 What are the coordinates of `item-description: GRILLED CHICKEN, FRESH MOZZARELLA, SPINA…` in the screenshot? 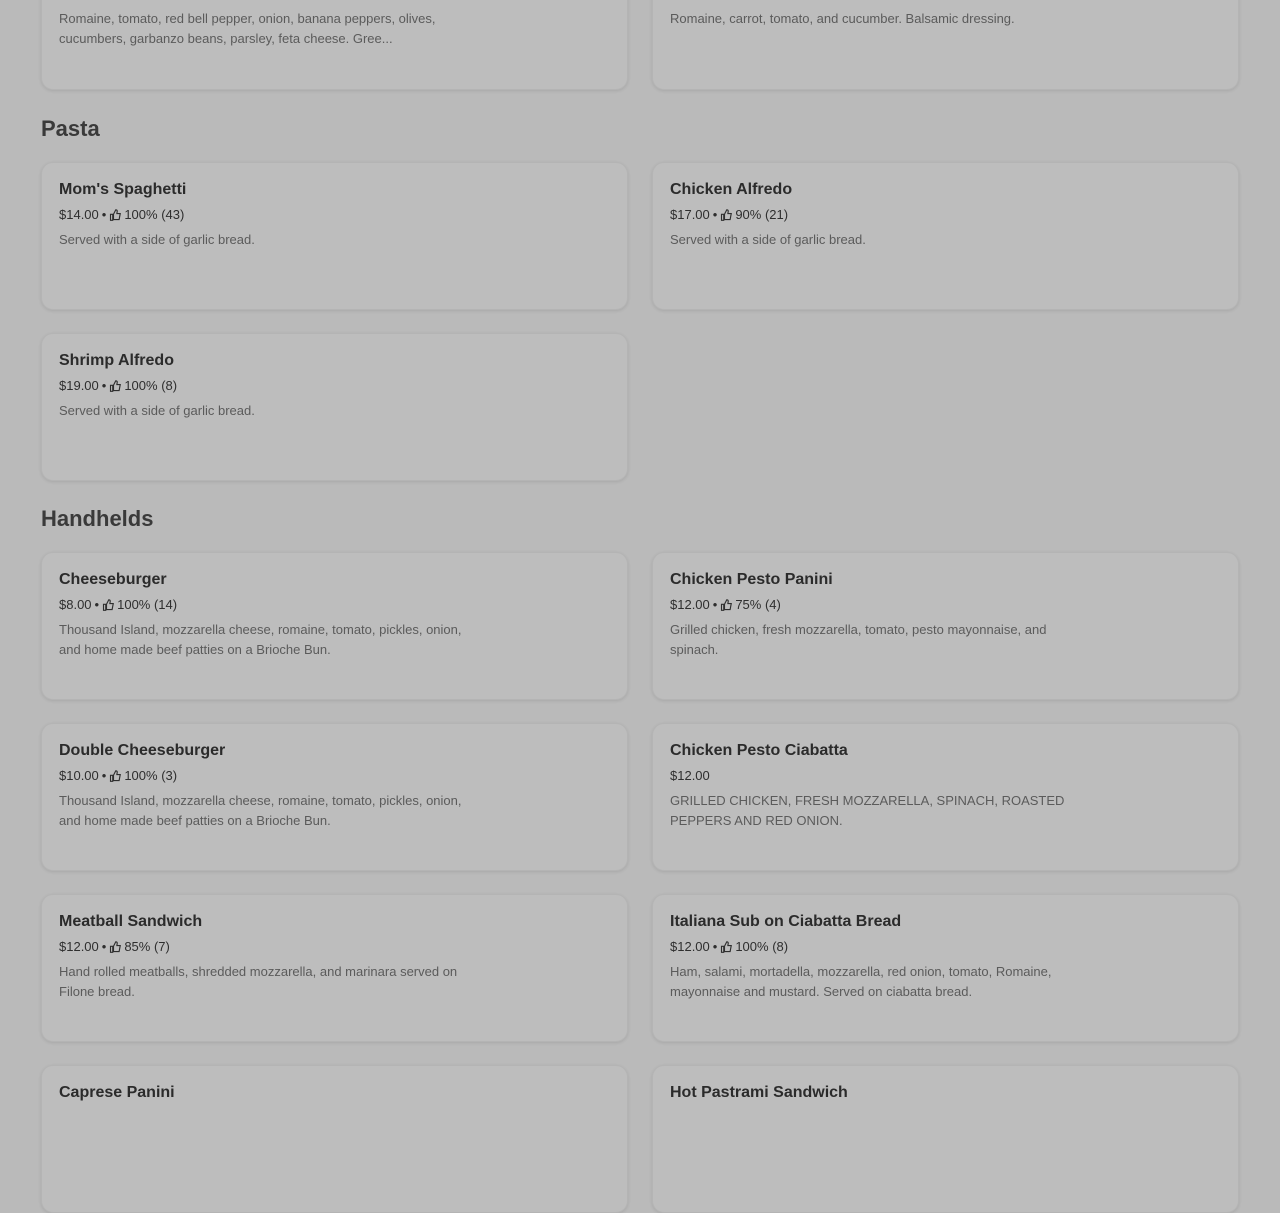 It's located at (867, 810).